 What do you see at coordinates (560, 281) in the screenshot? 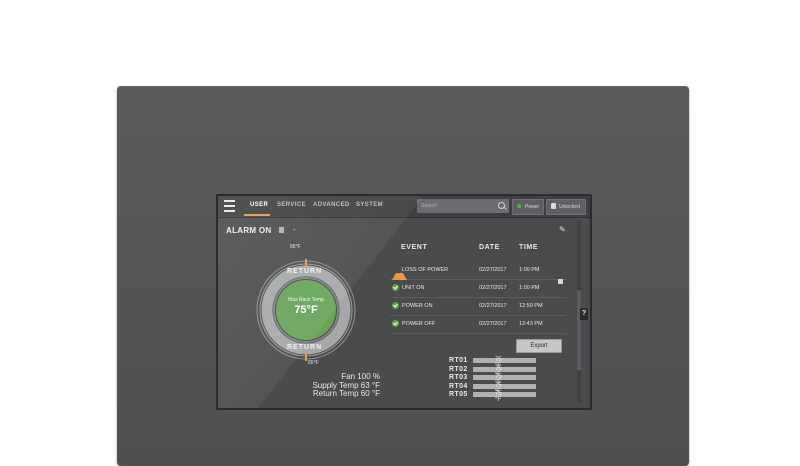
I see `row-select-icon` at bounding box center [560, 281].